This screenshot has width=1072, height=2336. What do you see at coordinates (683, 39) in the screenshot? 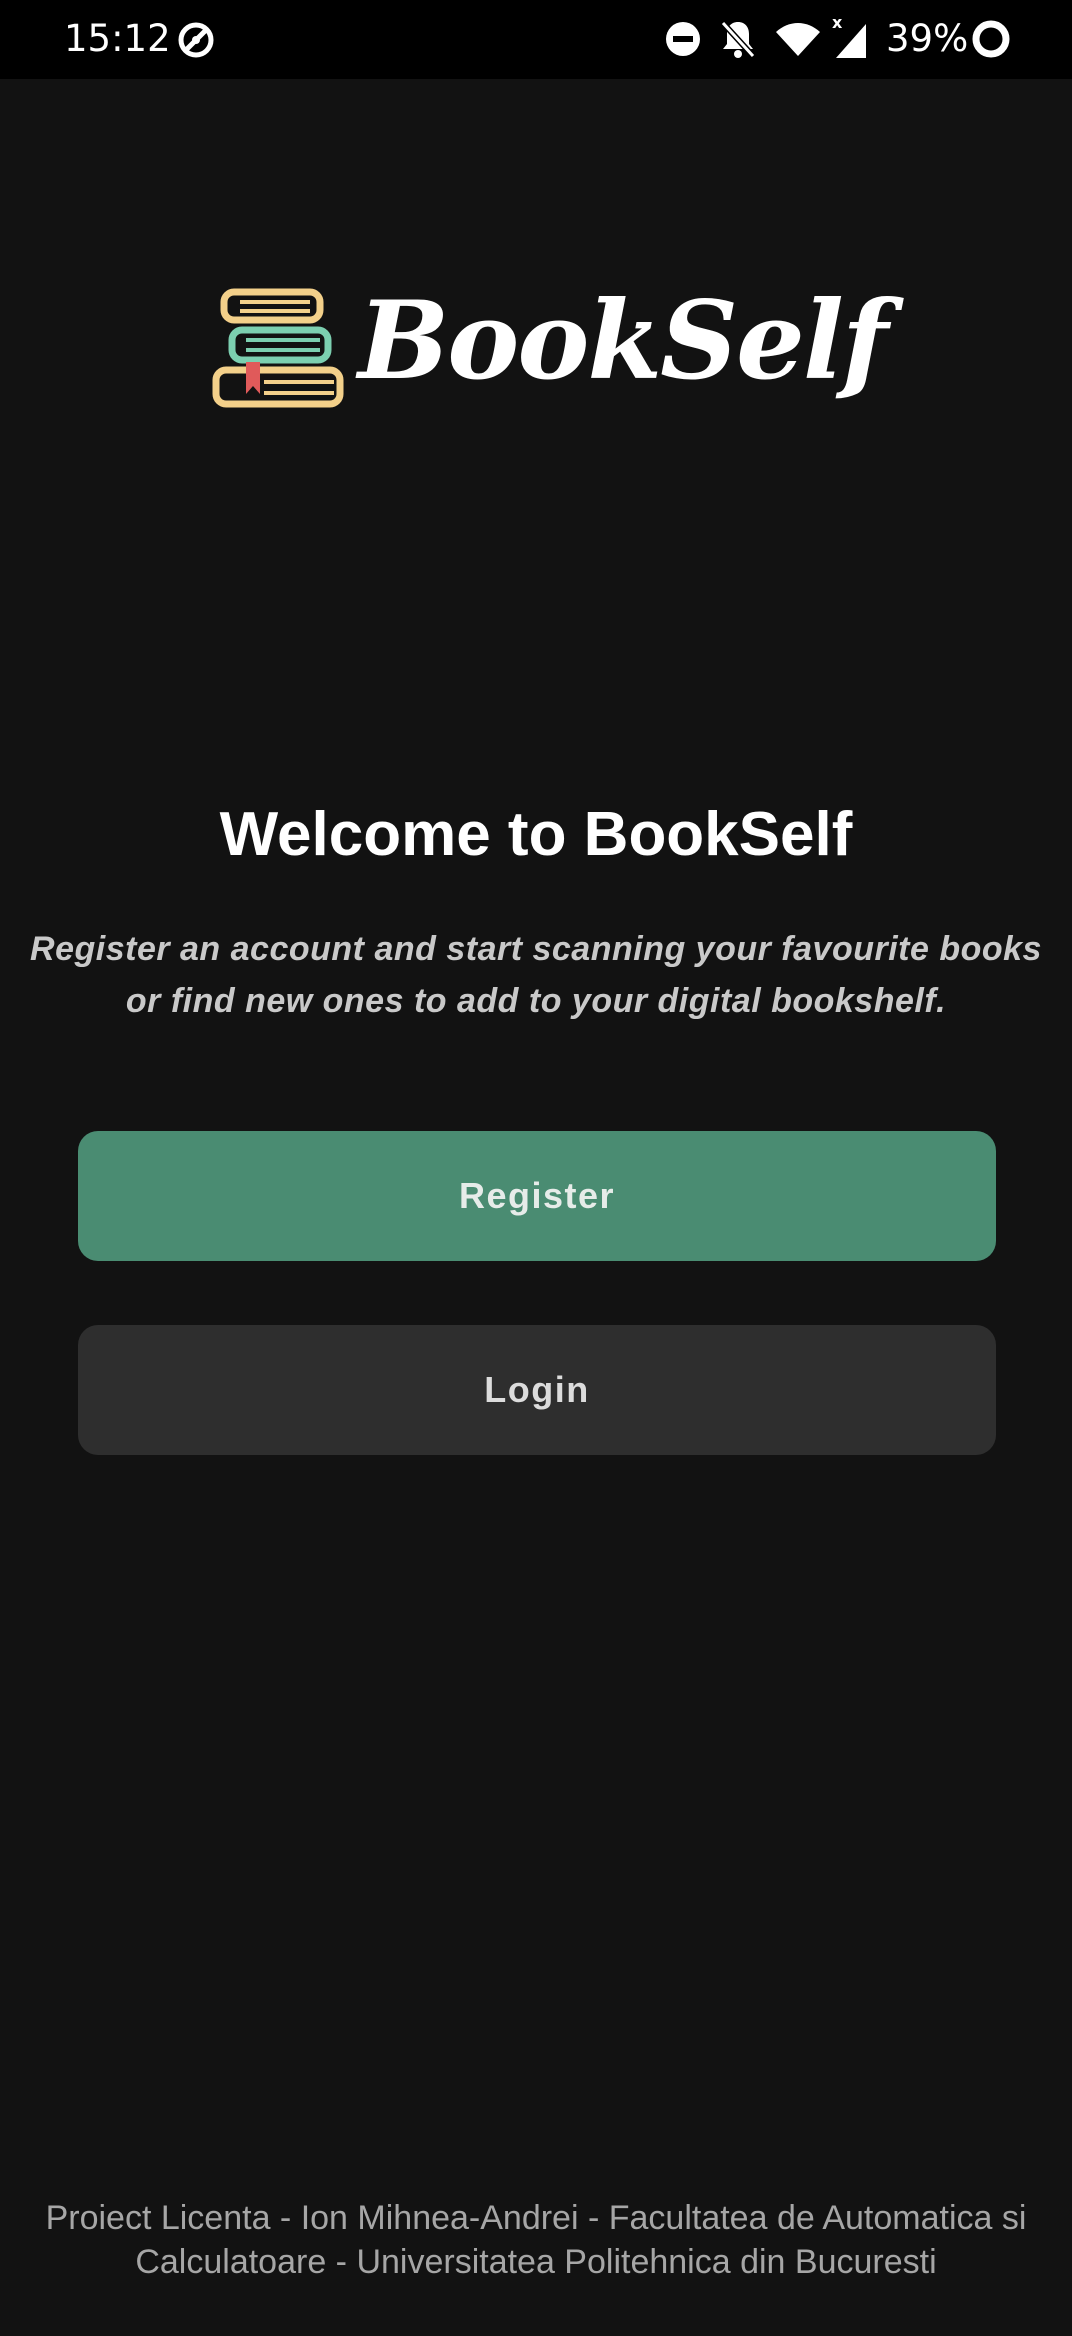
I see `do-not-disturb-icon` at bounding box center [683, 39].